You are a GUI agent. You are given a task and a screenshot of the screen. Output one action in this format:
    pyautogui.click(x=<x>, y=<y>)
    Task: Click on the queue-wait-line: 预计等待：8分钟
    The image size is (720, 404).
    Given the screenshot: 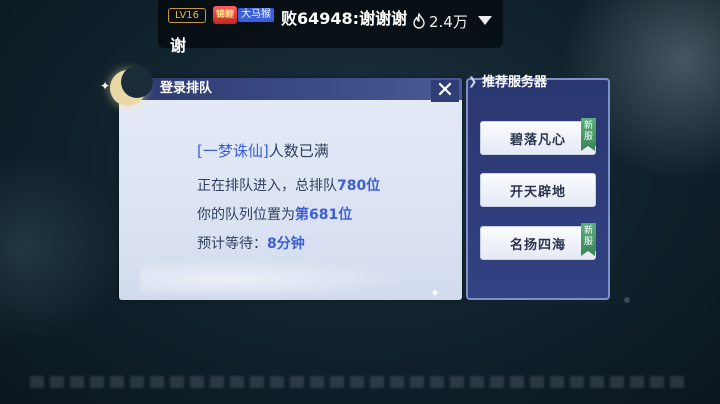 What is the action you would take?
    pyautogui.click(x=251, y=244)
    